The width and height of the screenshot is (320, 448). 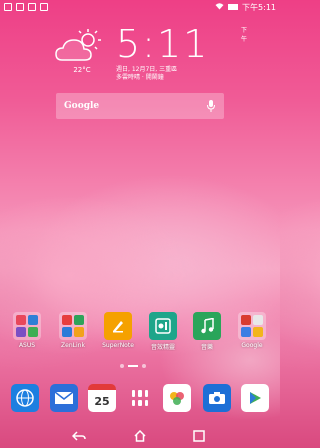 I want to click on battery-icon, so click(x=233, y=7).